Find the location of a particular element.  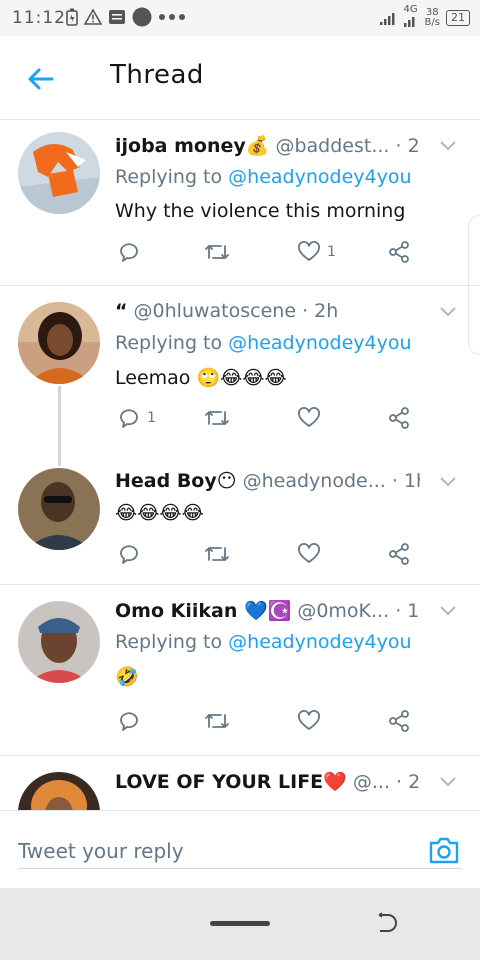

tweet-header: Omo Kiikan 💙☪️ @0moK... · 1h is located at coordinates (267, 610).